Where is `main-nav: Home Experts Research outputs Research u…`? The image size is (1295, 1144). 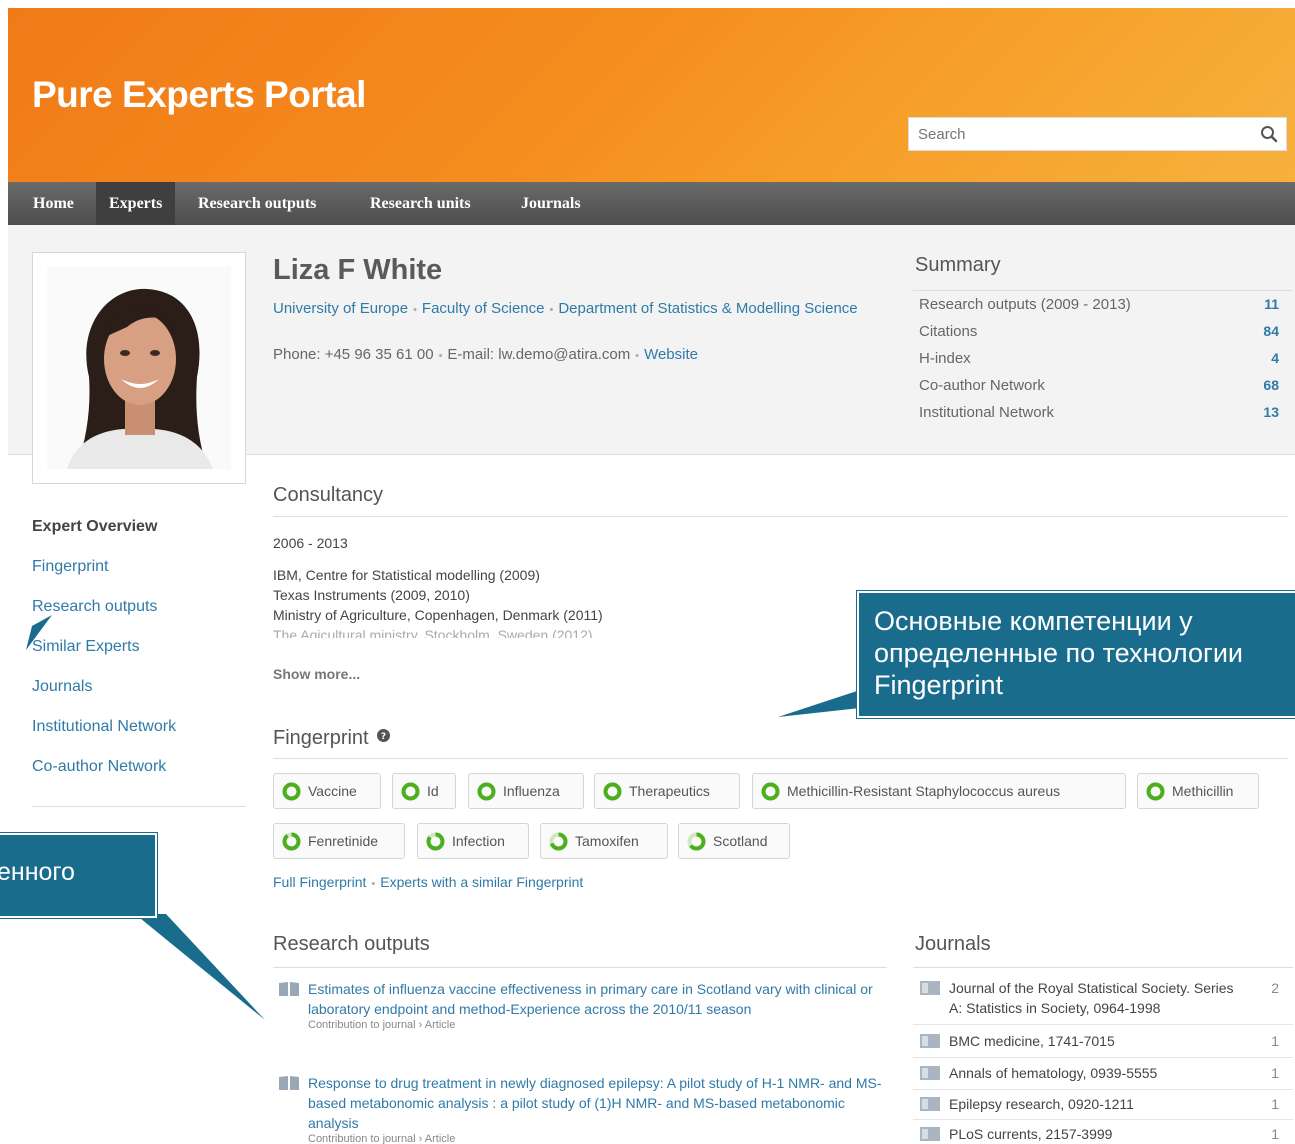
main-nav: Home Experts Research outputs Research u… is located at coordinates (651, 203).